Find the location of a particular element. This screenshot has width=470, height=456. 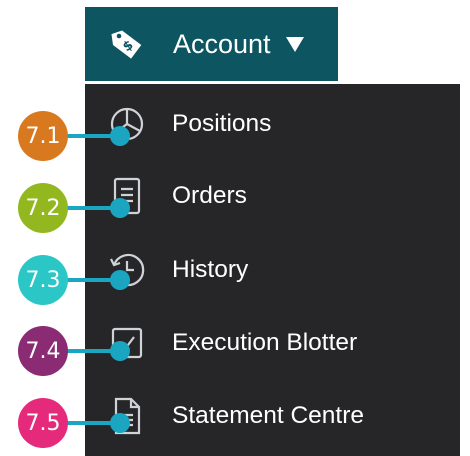

menu-item-positions: Positions is located at coordinates (272, 124).